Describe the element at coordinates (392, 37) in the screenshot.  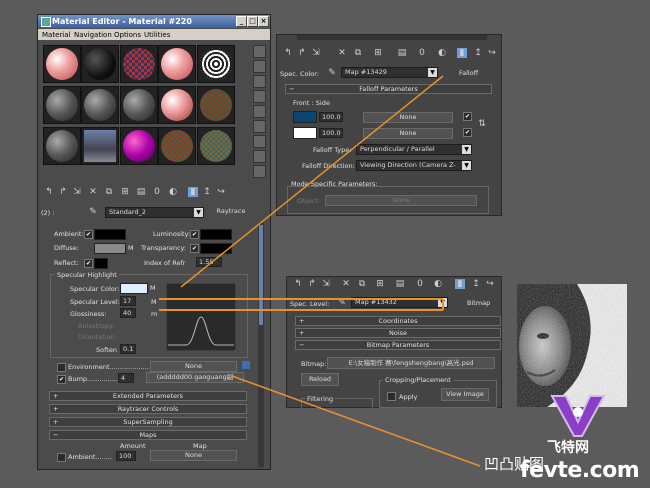
I see `panel-scrollbar` at that location.